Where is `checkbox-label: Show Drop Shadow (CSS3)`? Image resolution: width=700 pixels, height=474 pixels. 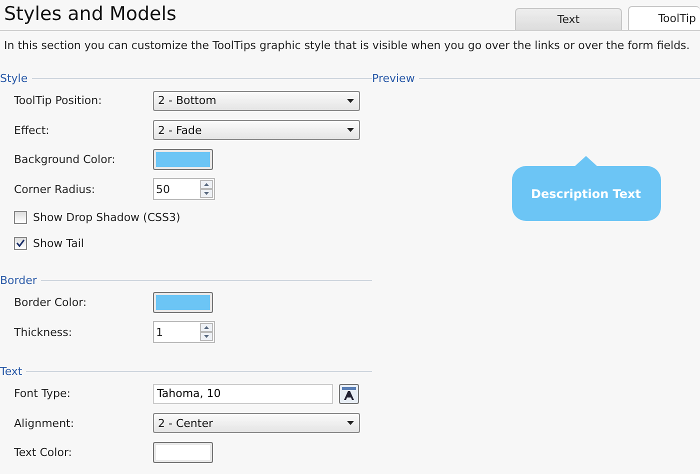
checkbox-label: Show Drop Shadow (CSS3) is located at coordinates (106, 217).